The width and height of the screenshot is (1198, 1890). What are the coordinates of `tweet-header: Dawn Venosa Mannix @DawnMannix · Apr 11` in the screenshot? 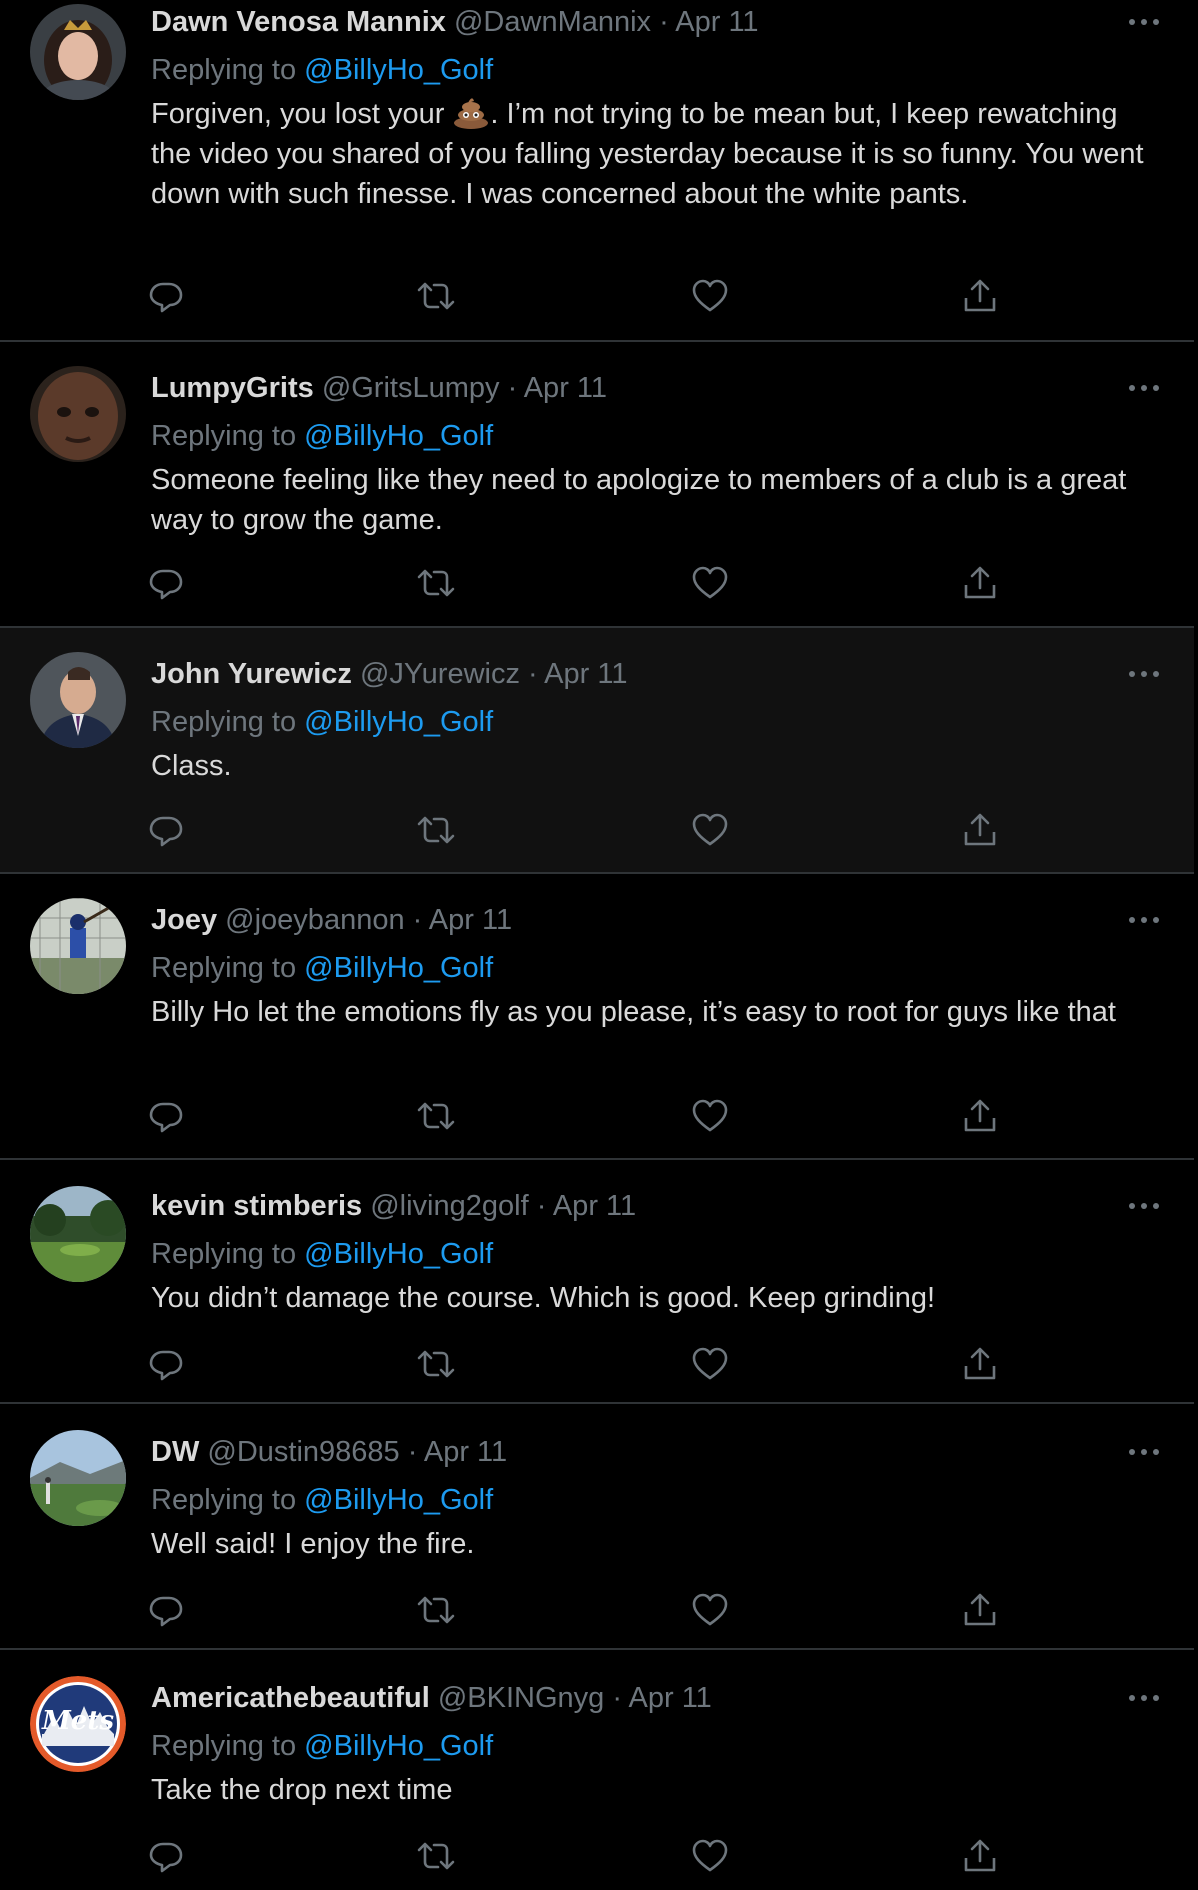 It's located at (455, 22).